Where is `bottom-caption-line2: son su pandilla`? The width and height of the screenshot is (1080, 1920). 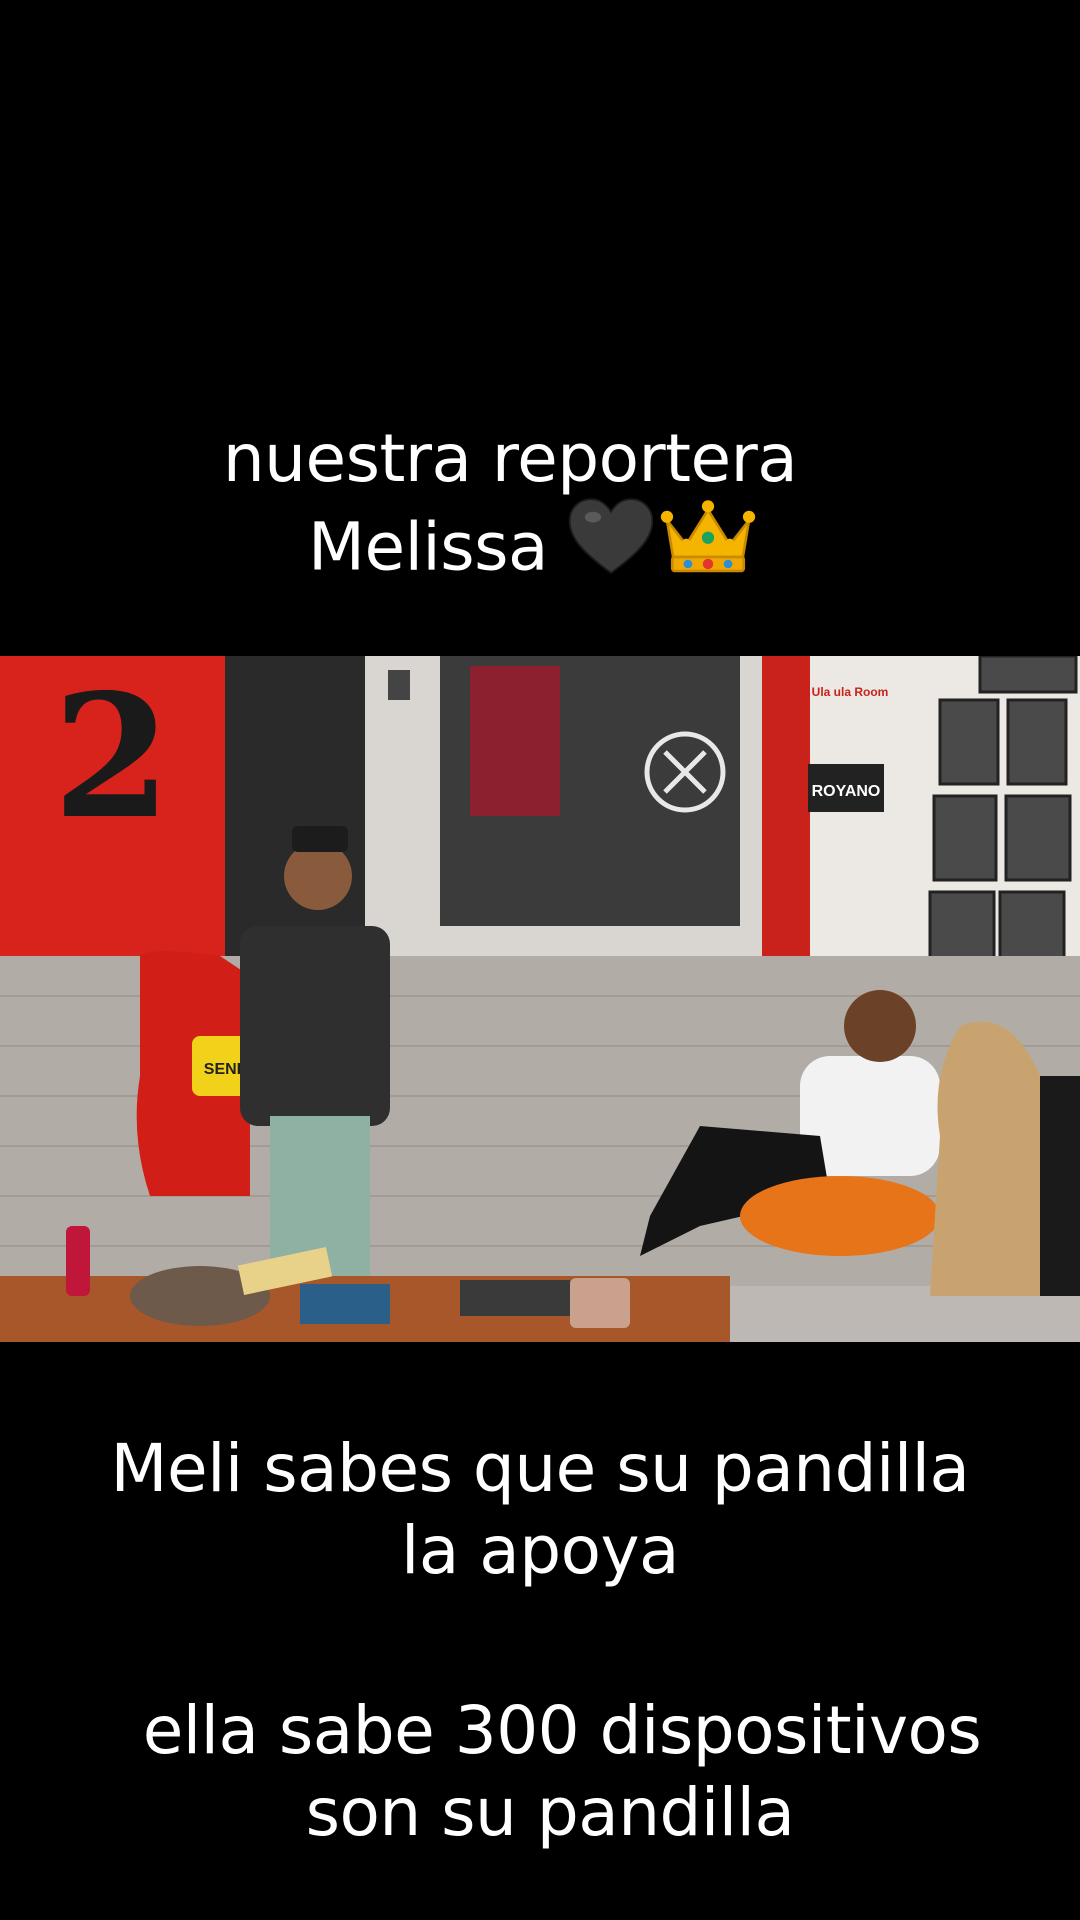 bottom-caption-line2: son su pandilla is located at coordinates (550, 1812).